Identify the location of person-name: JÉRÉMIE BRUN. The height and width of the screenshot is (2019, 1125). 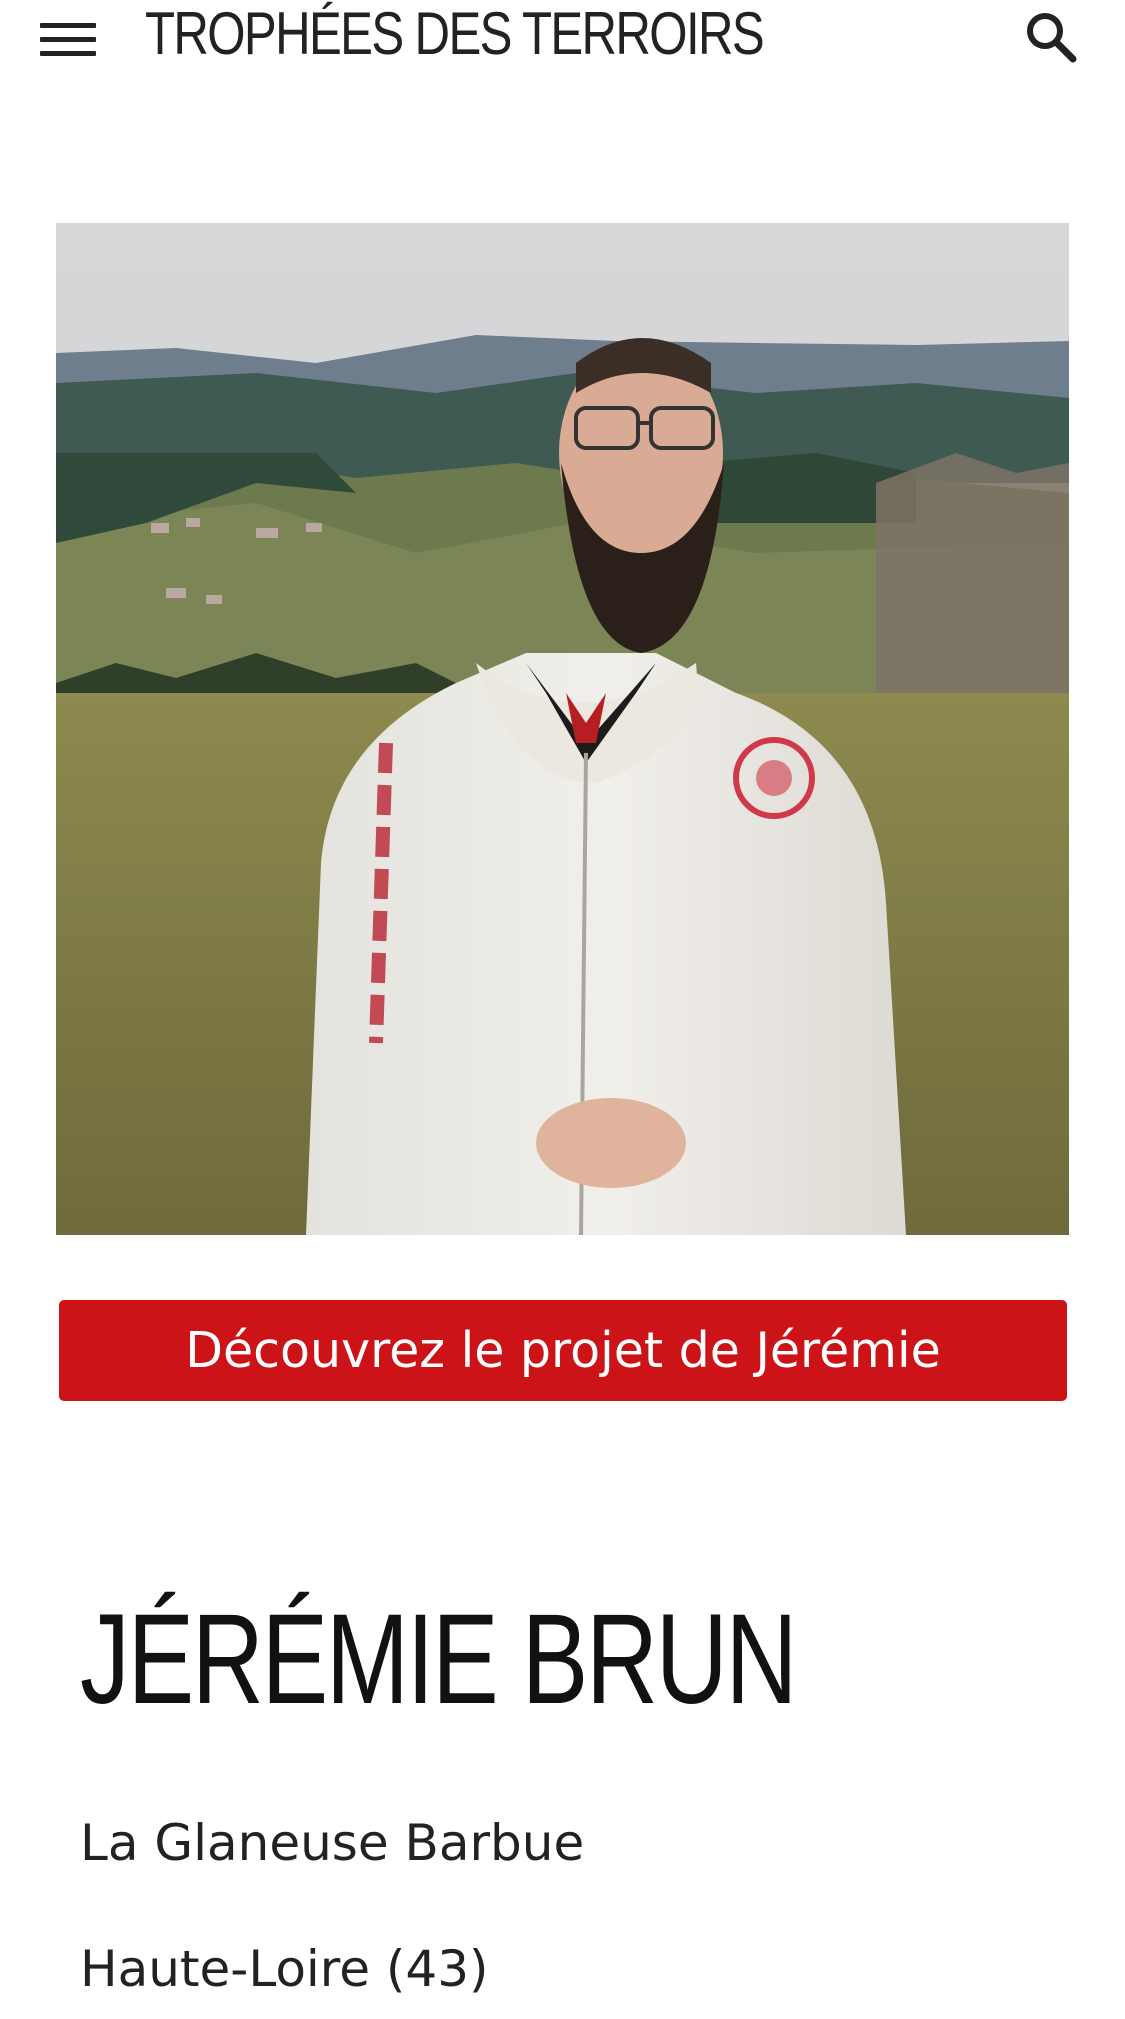
(439, 1659).